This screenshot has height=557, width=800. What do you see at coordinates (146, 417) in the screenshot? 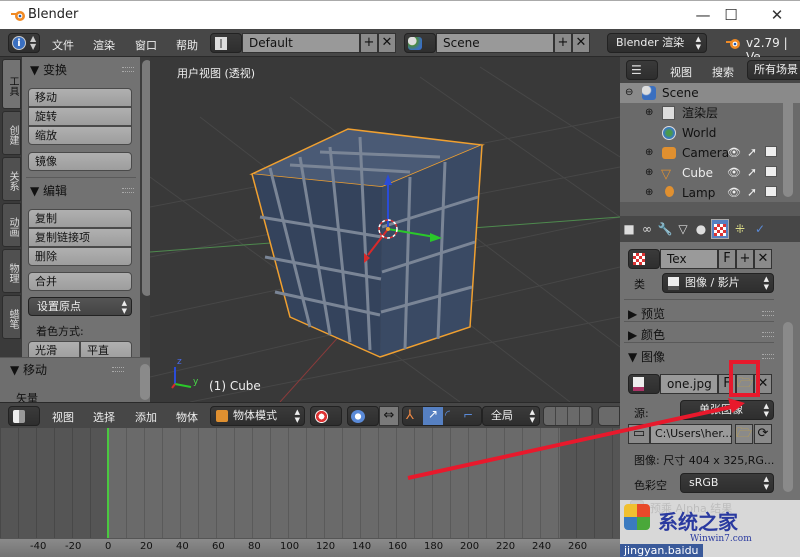
I see `vp-menu-add: 添加` at bounding box center [146, 417].